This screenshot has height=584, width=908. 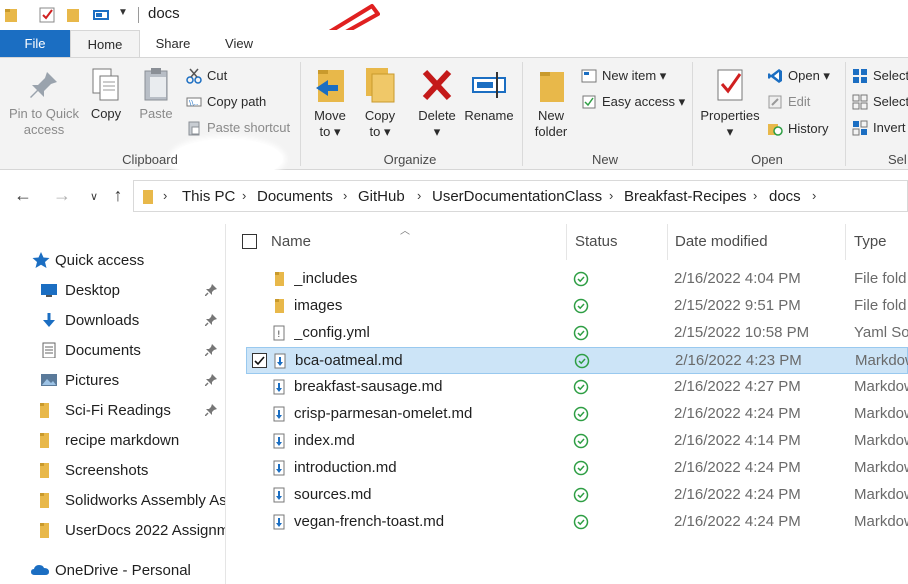 What do you see at coordinates (860, 102) in the screenshot?
I see `select-none-icon` at bounding box center [860, 102].